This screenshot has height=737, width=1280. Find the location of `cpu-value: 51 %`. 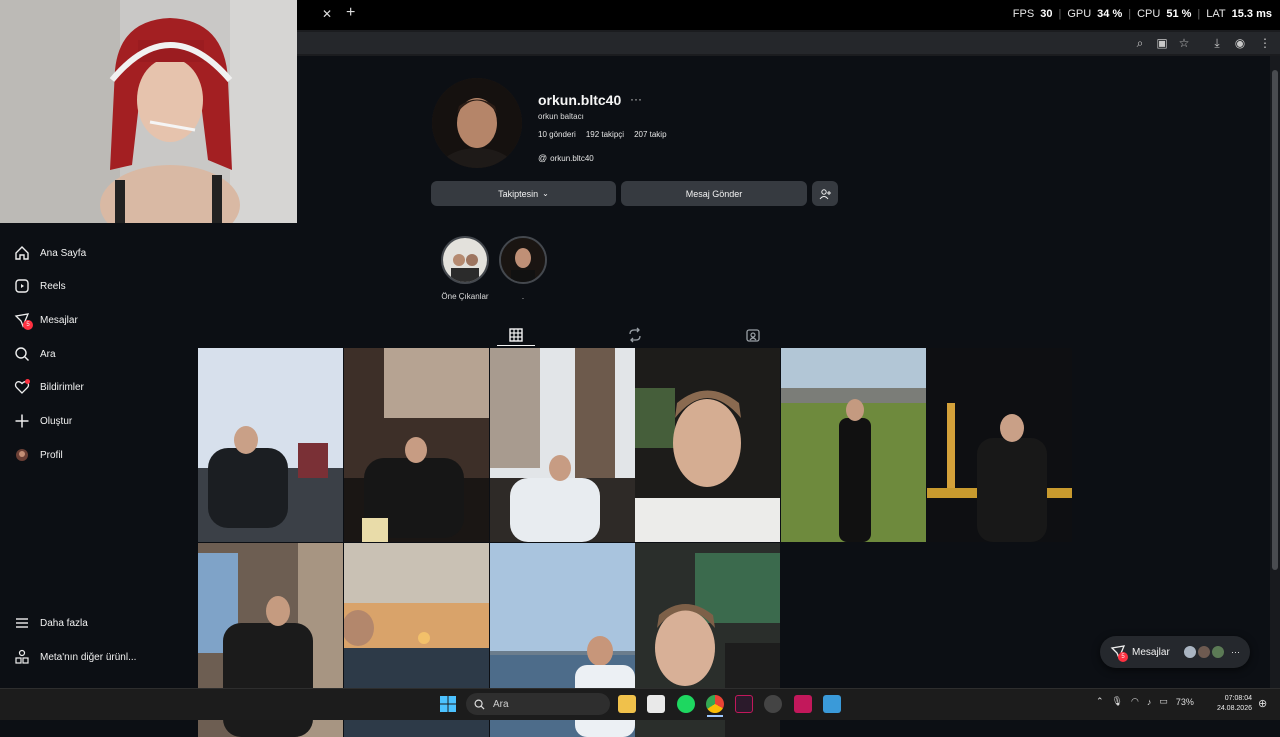

cpu-value: 51 % is located at coordinates (1179, 14).